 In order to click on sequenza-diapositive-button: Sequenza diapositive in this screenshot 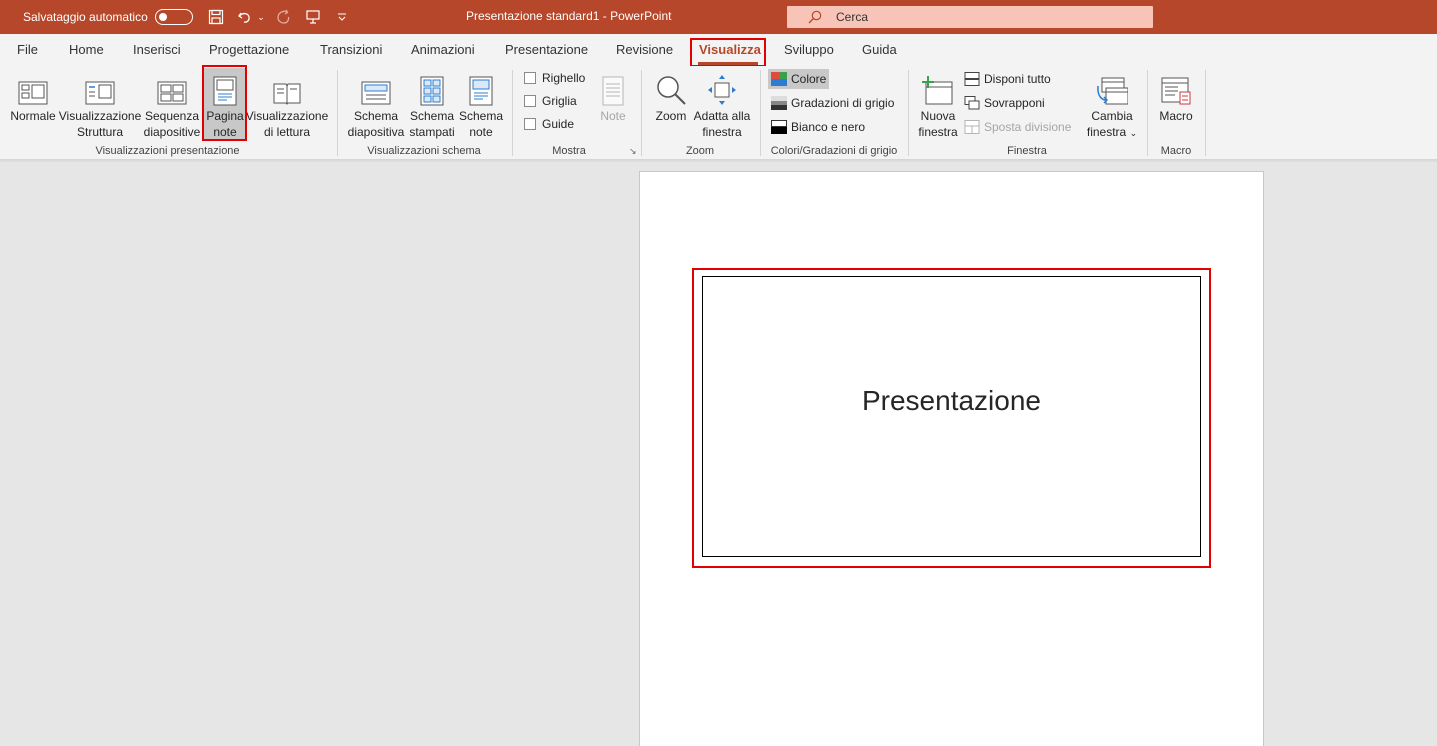, I will do `click(172, 105)`.